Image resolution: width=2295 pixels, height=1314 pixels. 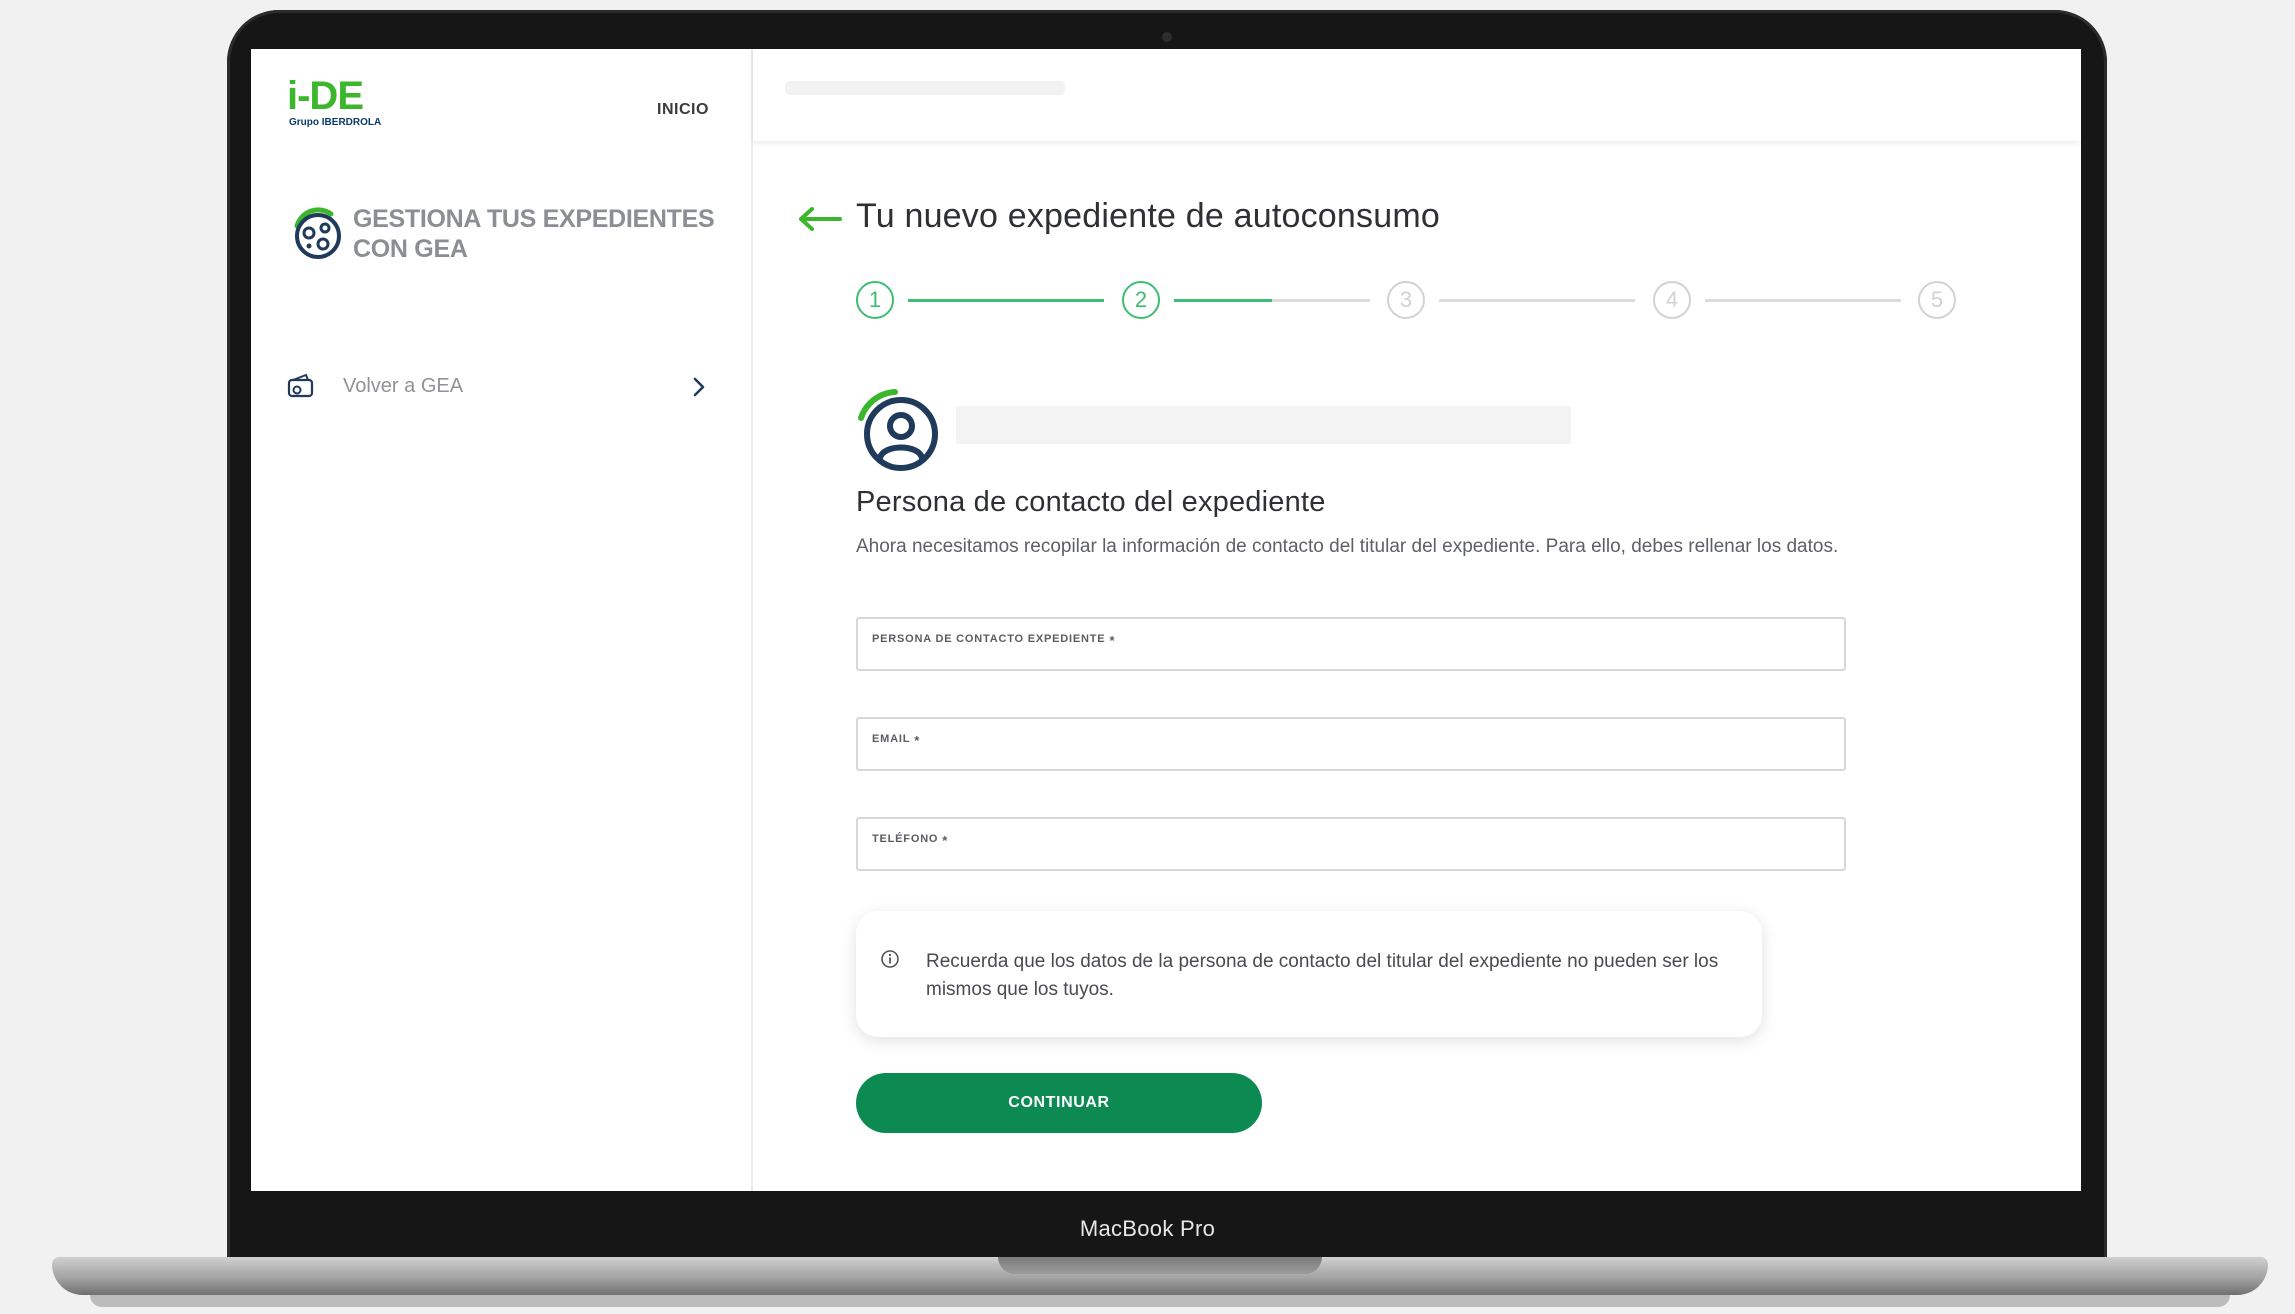 What do you see at coordinates (1160, 1265) in the screenshot?
I see `laptop-notch` at bounding box center [1160, 1265].